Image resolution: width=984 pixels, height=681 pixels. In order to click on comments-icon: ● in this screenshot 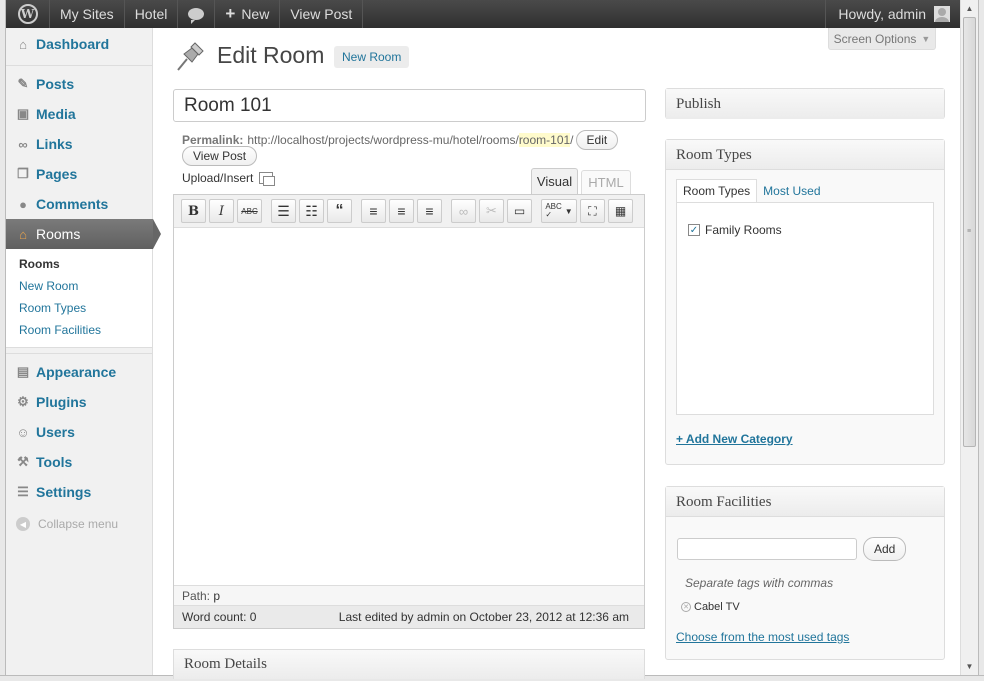, I will do `click(23, 204)`.